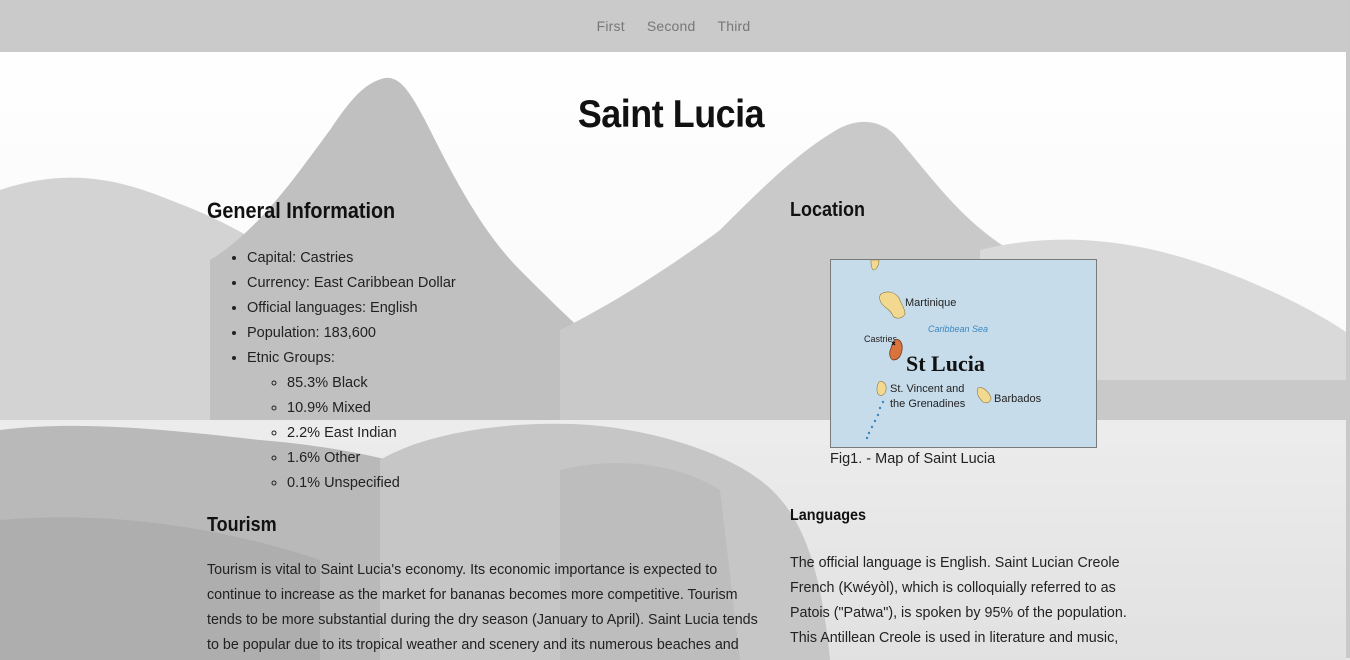 The image size is (1350, 660). I want to click on ethnic-group-item: 85.3% Black, so click(371, 383).